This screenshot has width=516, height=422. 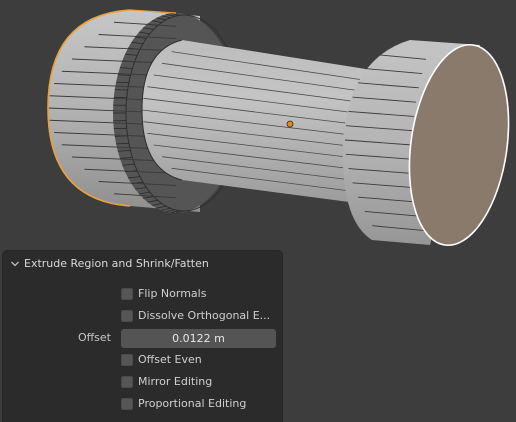 I want to click on panel-header: Extrude Region and Shrink/Fatten, so click(x=142, y=264).